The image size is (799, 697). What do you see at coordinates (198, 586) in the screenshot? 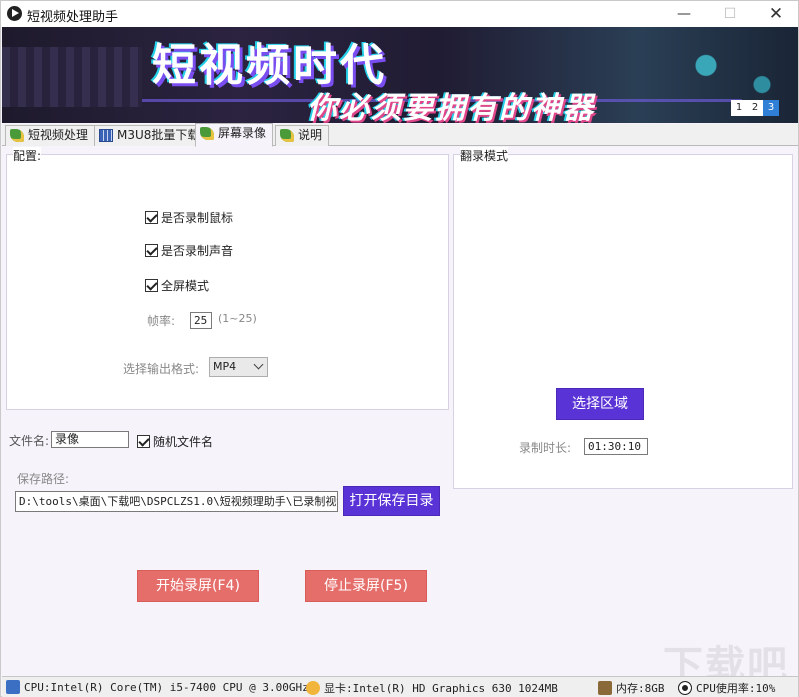
I see `start-recording-button: 开始录屏(F4)` at bounding box center [198, 586].